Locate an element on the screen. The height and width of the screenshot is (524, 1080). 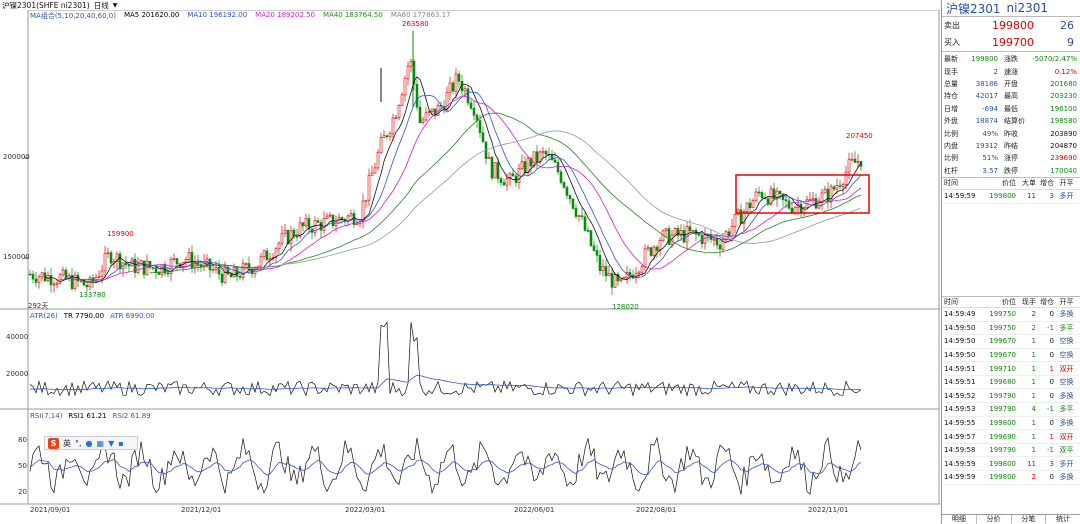
period-label: 日线 is located at coordinates (101, 5).